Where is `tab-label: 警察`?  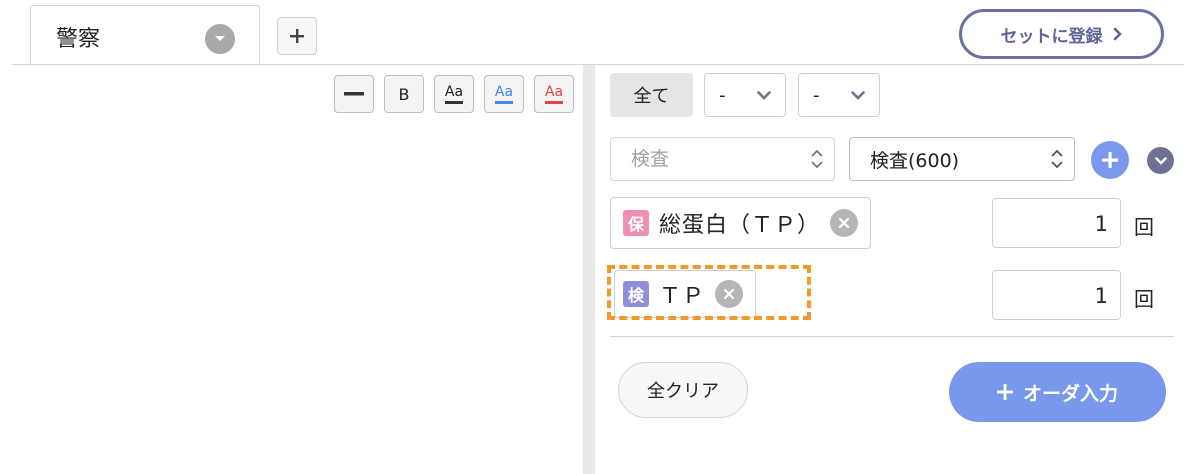 tab-label: 警察 is located at coordinates (78, 39).